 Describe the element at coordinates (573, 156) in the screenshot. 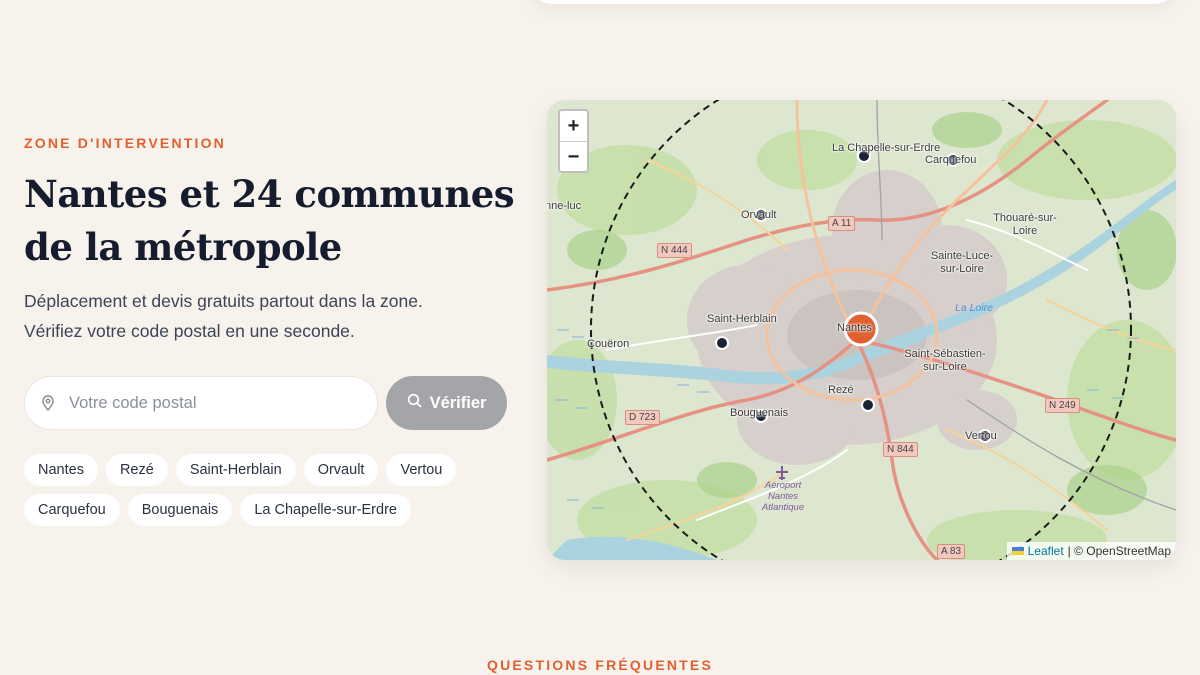

I see `zoom-out-button: −` at that location.